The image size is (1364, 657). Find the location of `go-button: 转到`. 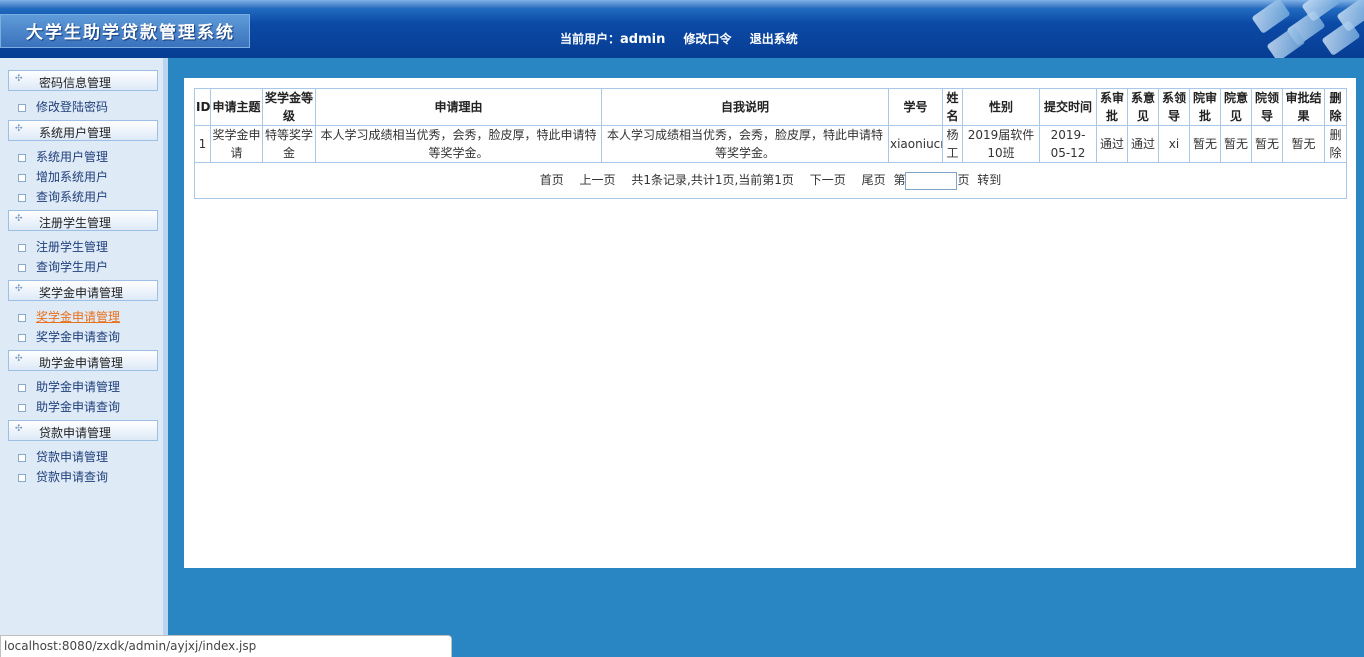

go-button: 转到 is located at coordinates (989, 180).